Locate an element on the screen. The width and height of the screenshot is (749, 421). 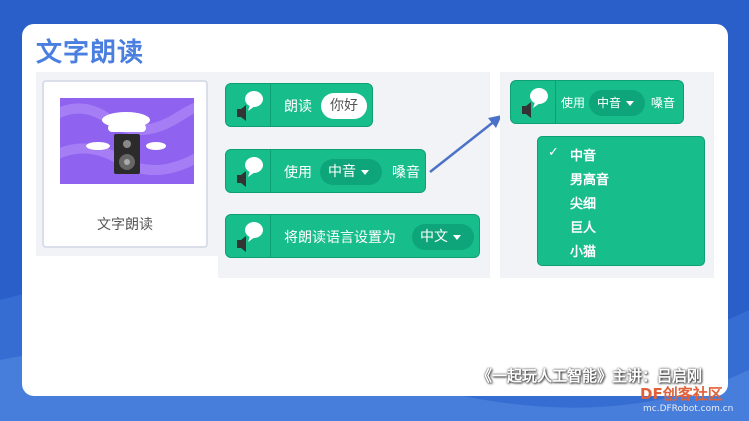
speak-label: 朗读 is located at coordinates (298, 107).